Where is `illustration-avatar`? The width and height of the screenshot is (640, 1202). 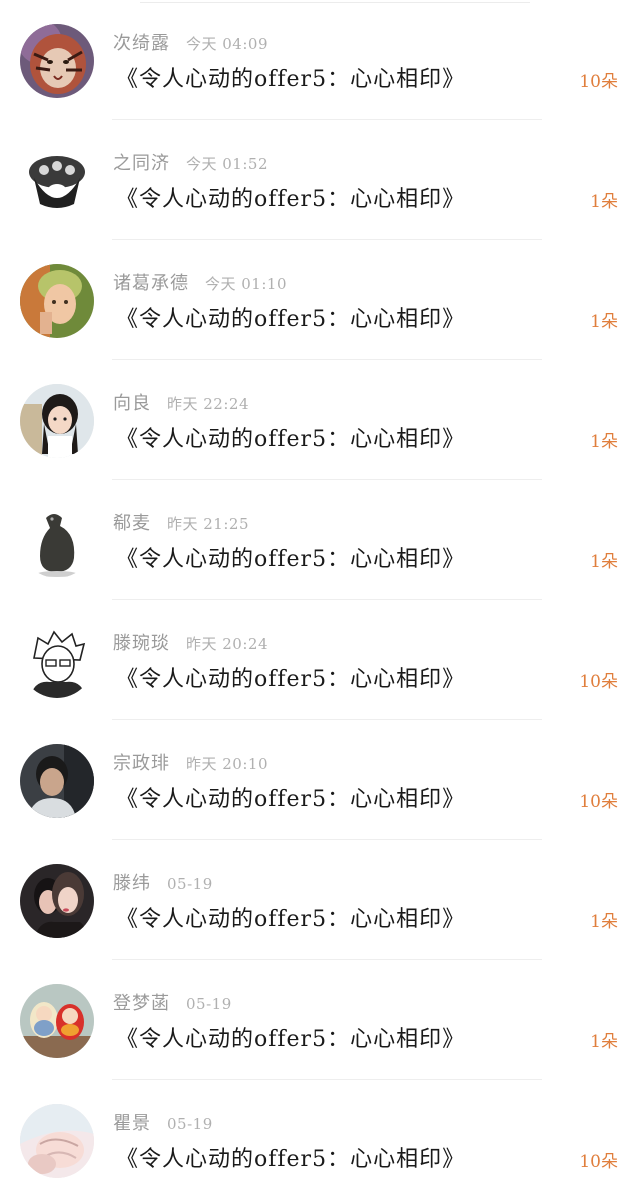 illustration-avatar is located at coordinates (57, 1141).